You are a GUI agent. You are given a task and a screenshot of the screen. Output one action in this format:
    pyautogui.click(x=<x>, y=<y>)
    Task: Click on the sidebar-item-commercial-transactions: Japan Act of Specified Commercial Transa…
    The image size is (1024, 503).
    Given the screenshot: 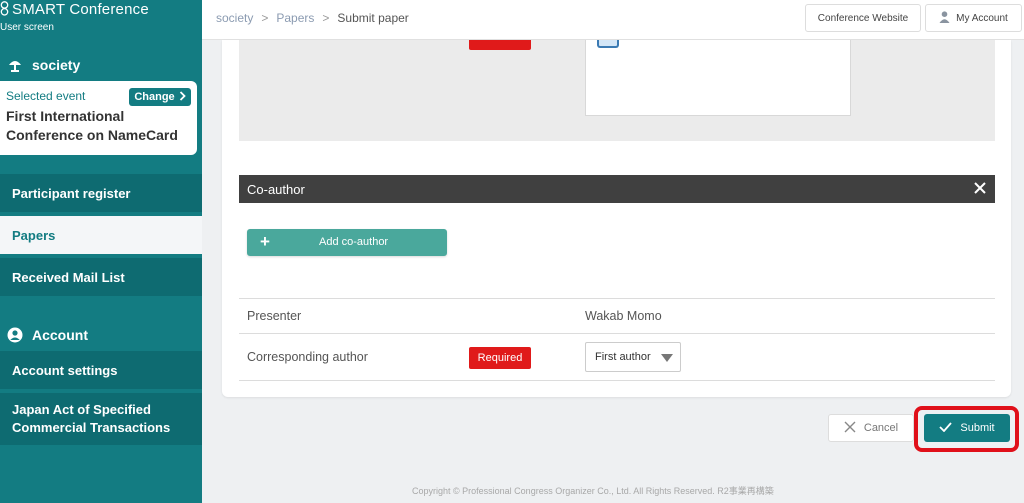 What is the action you would take?
    pyautogui.click(x=101, y=419)
    